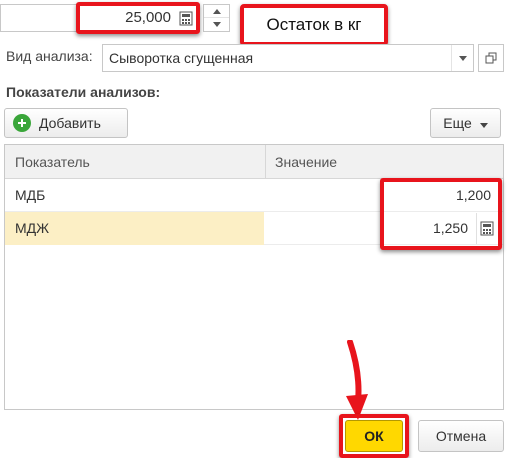 Image resolution: width=511 pixels, height=458 pixels. I want to click on section-title: Показатели анализов:, so click(83, 92).